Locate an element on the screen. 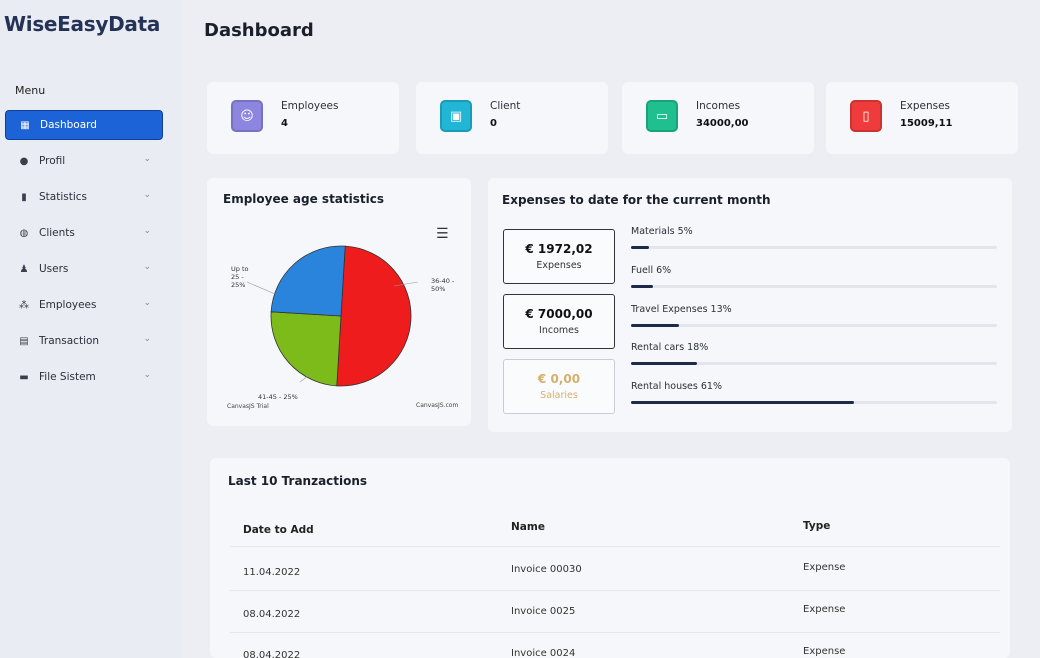  cell-name: Invoice 00030 is located at coordinates (546, 569).